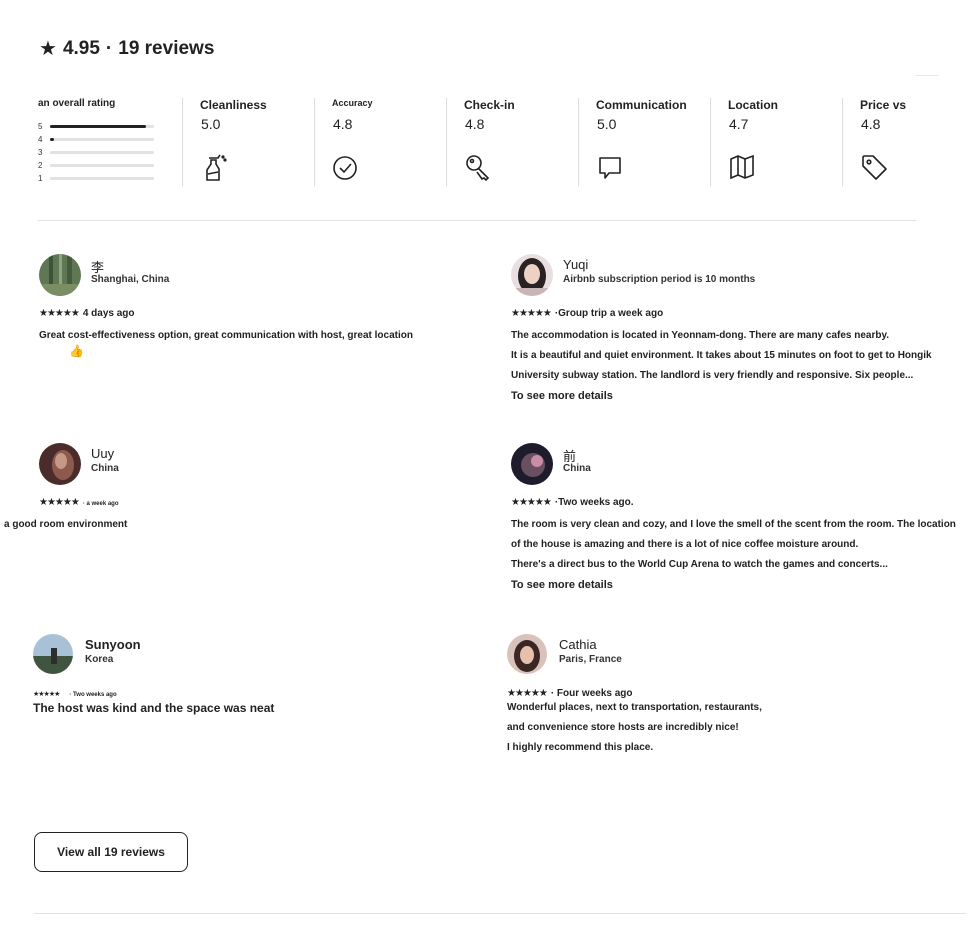 Image resolution: width=980 pixels, height=952 pixels. Describe the element at coordinates (352, 103) in the screenshot. I see `category-label: Accuracy` at that location.